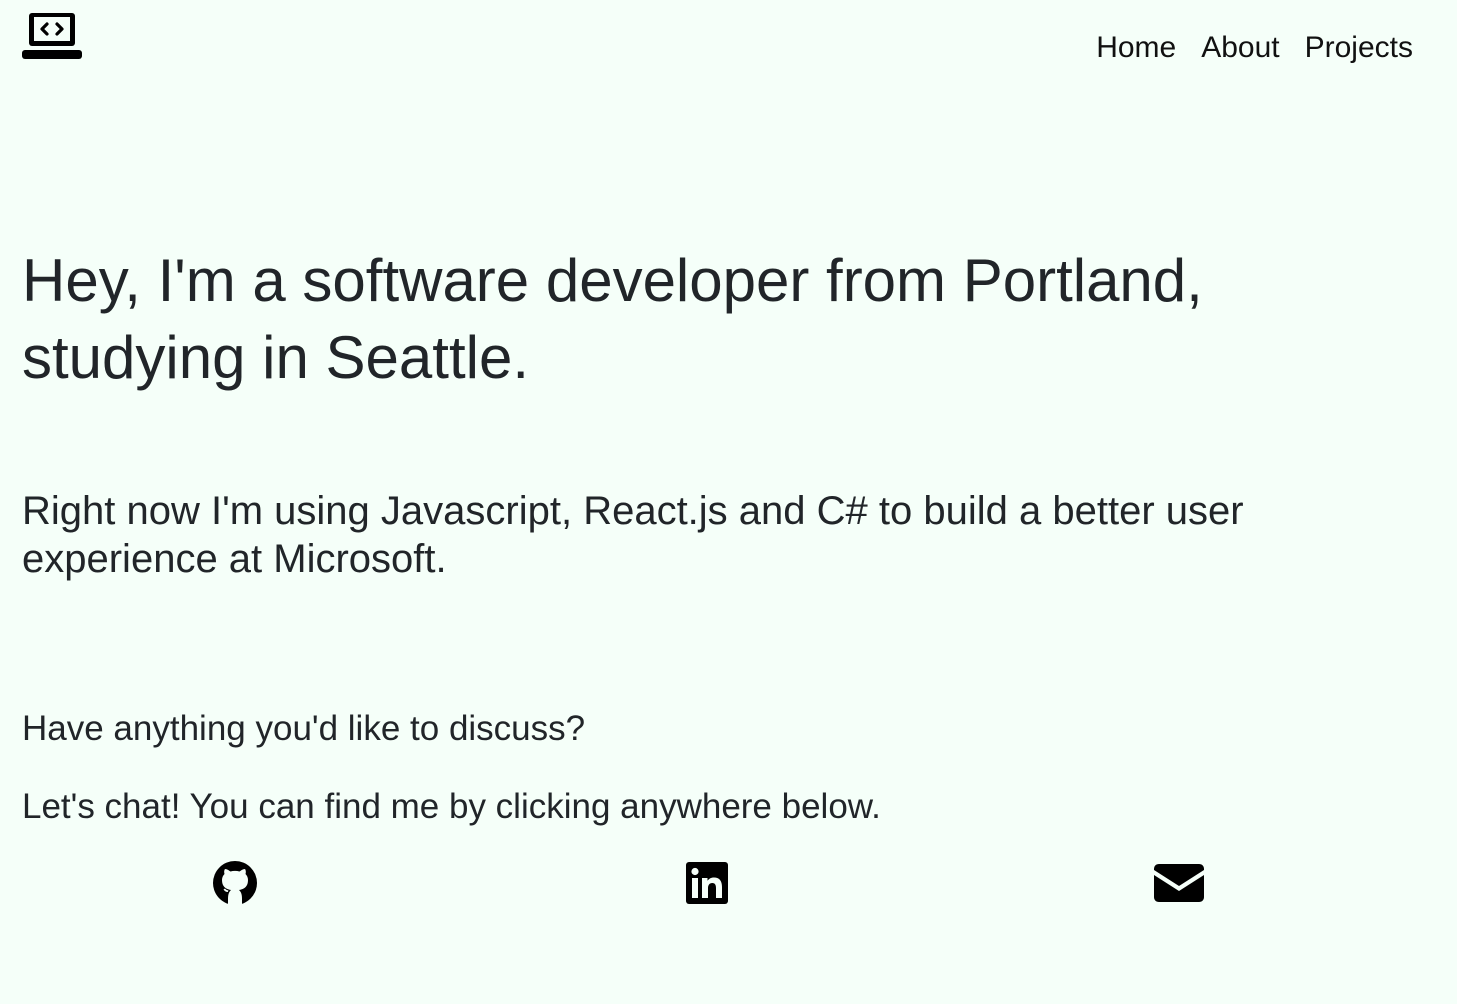  I want to click on email-link, so click(1179, 883).